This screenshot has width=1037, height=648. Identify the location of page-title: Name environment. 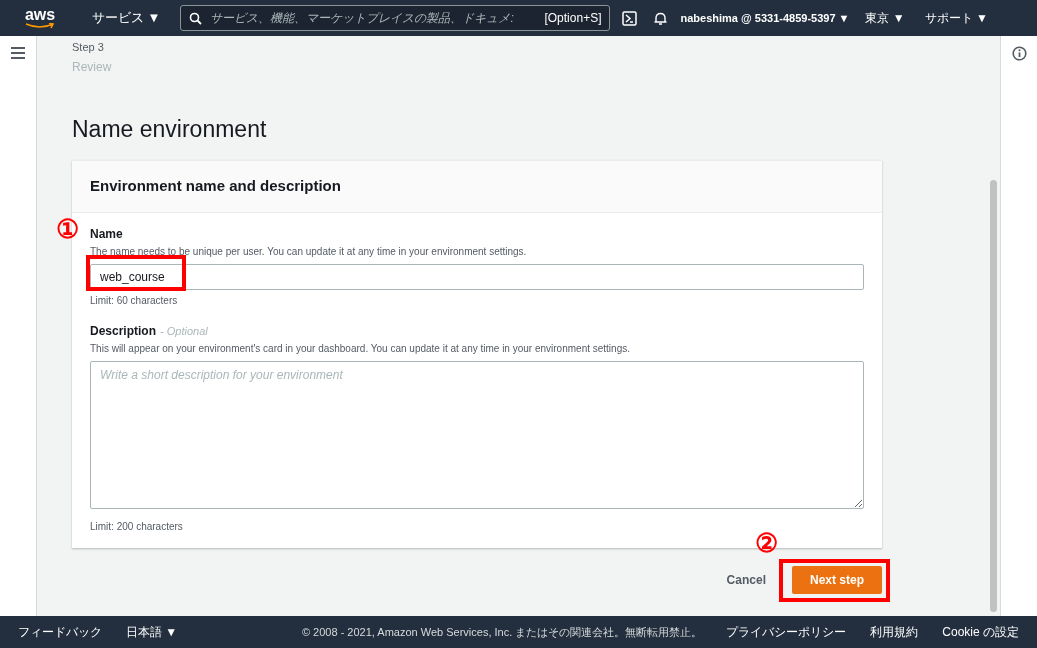
(170, 129).